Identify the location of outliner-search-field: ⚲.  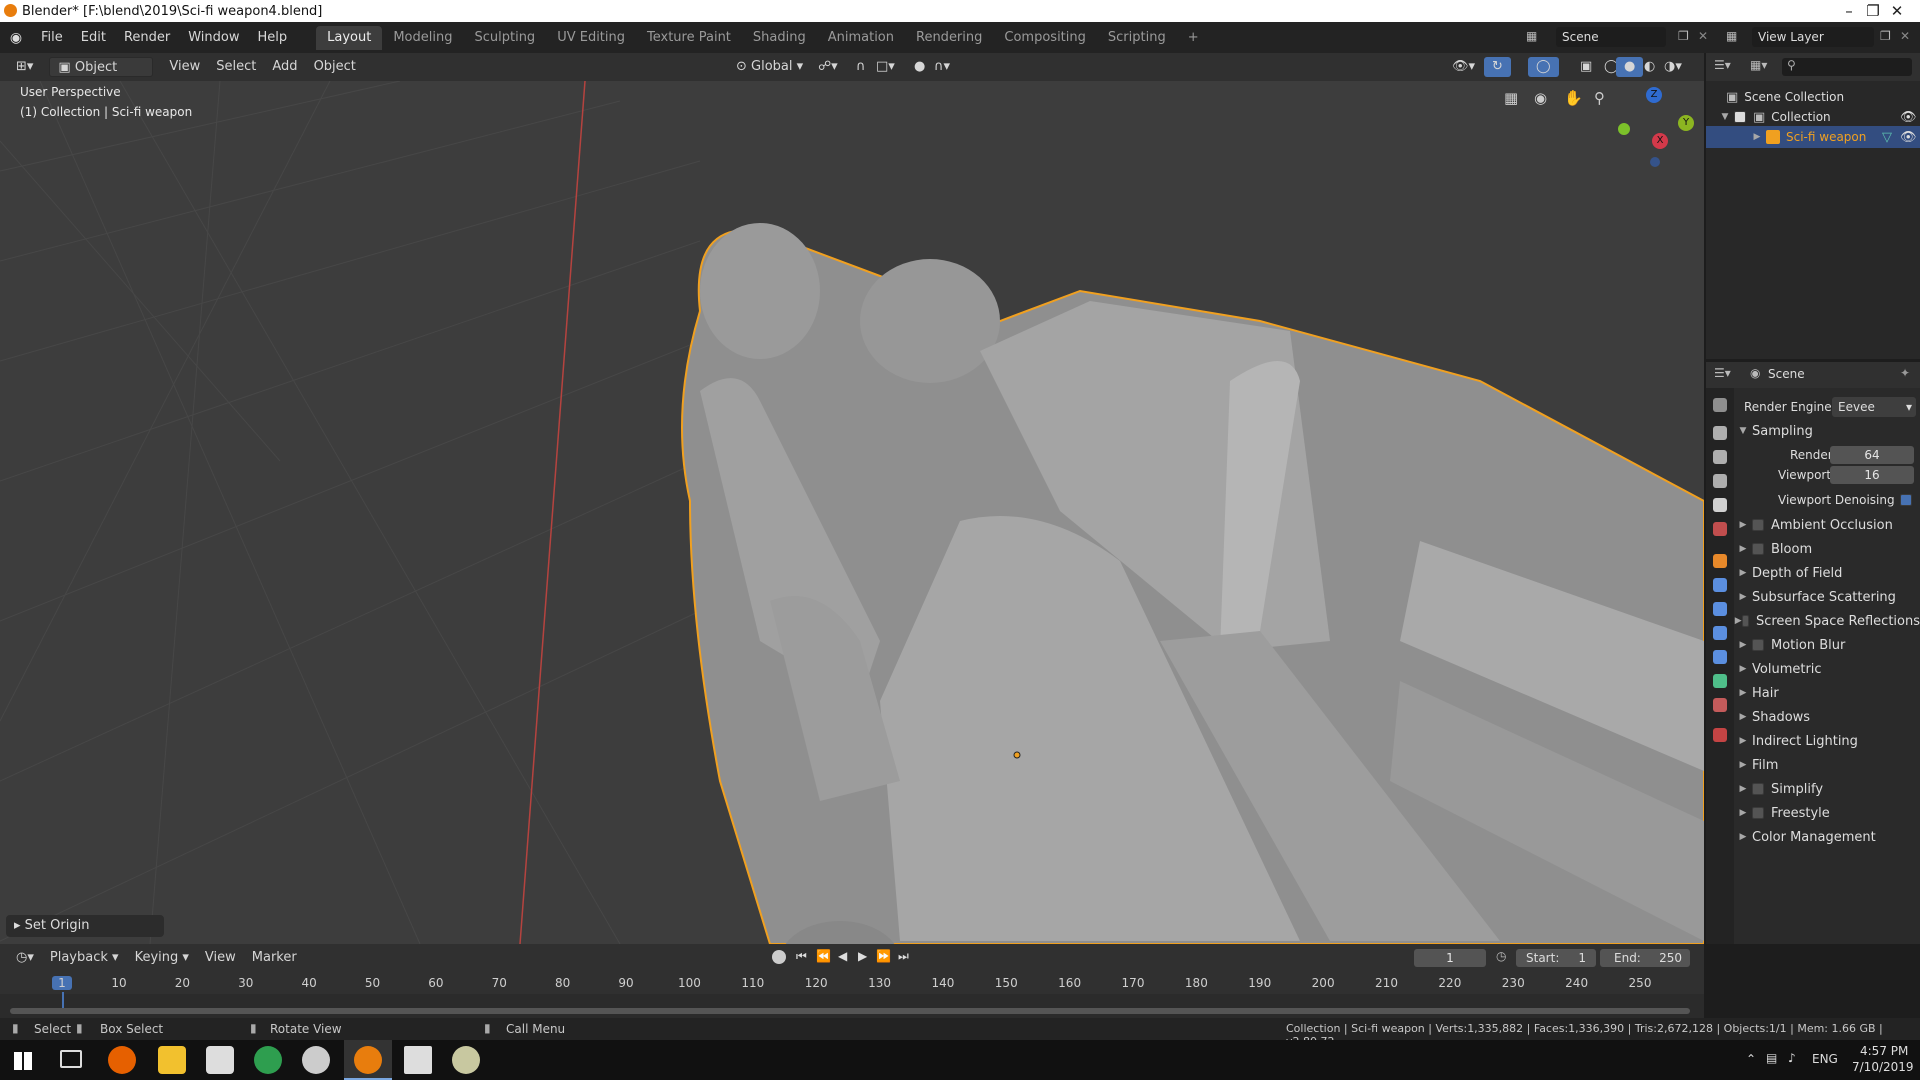
(1847, 67).